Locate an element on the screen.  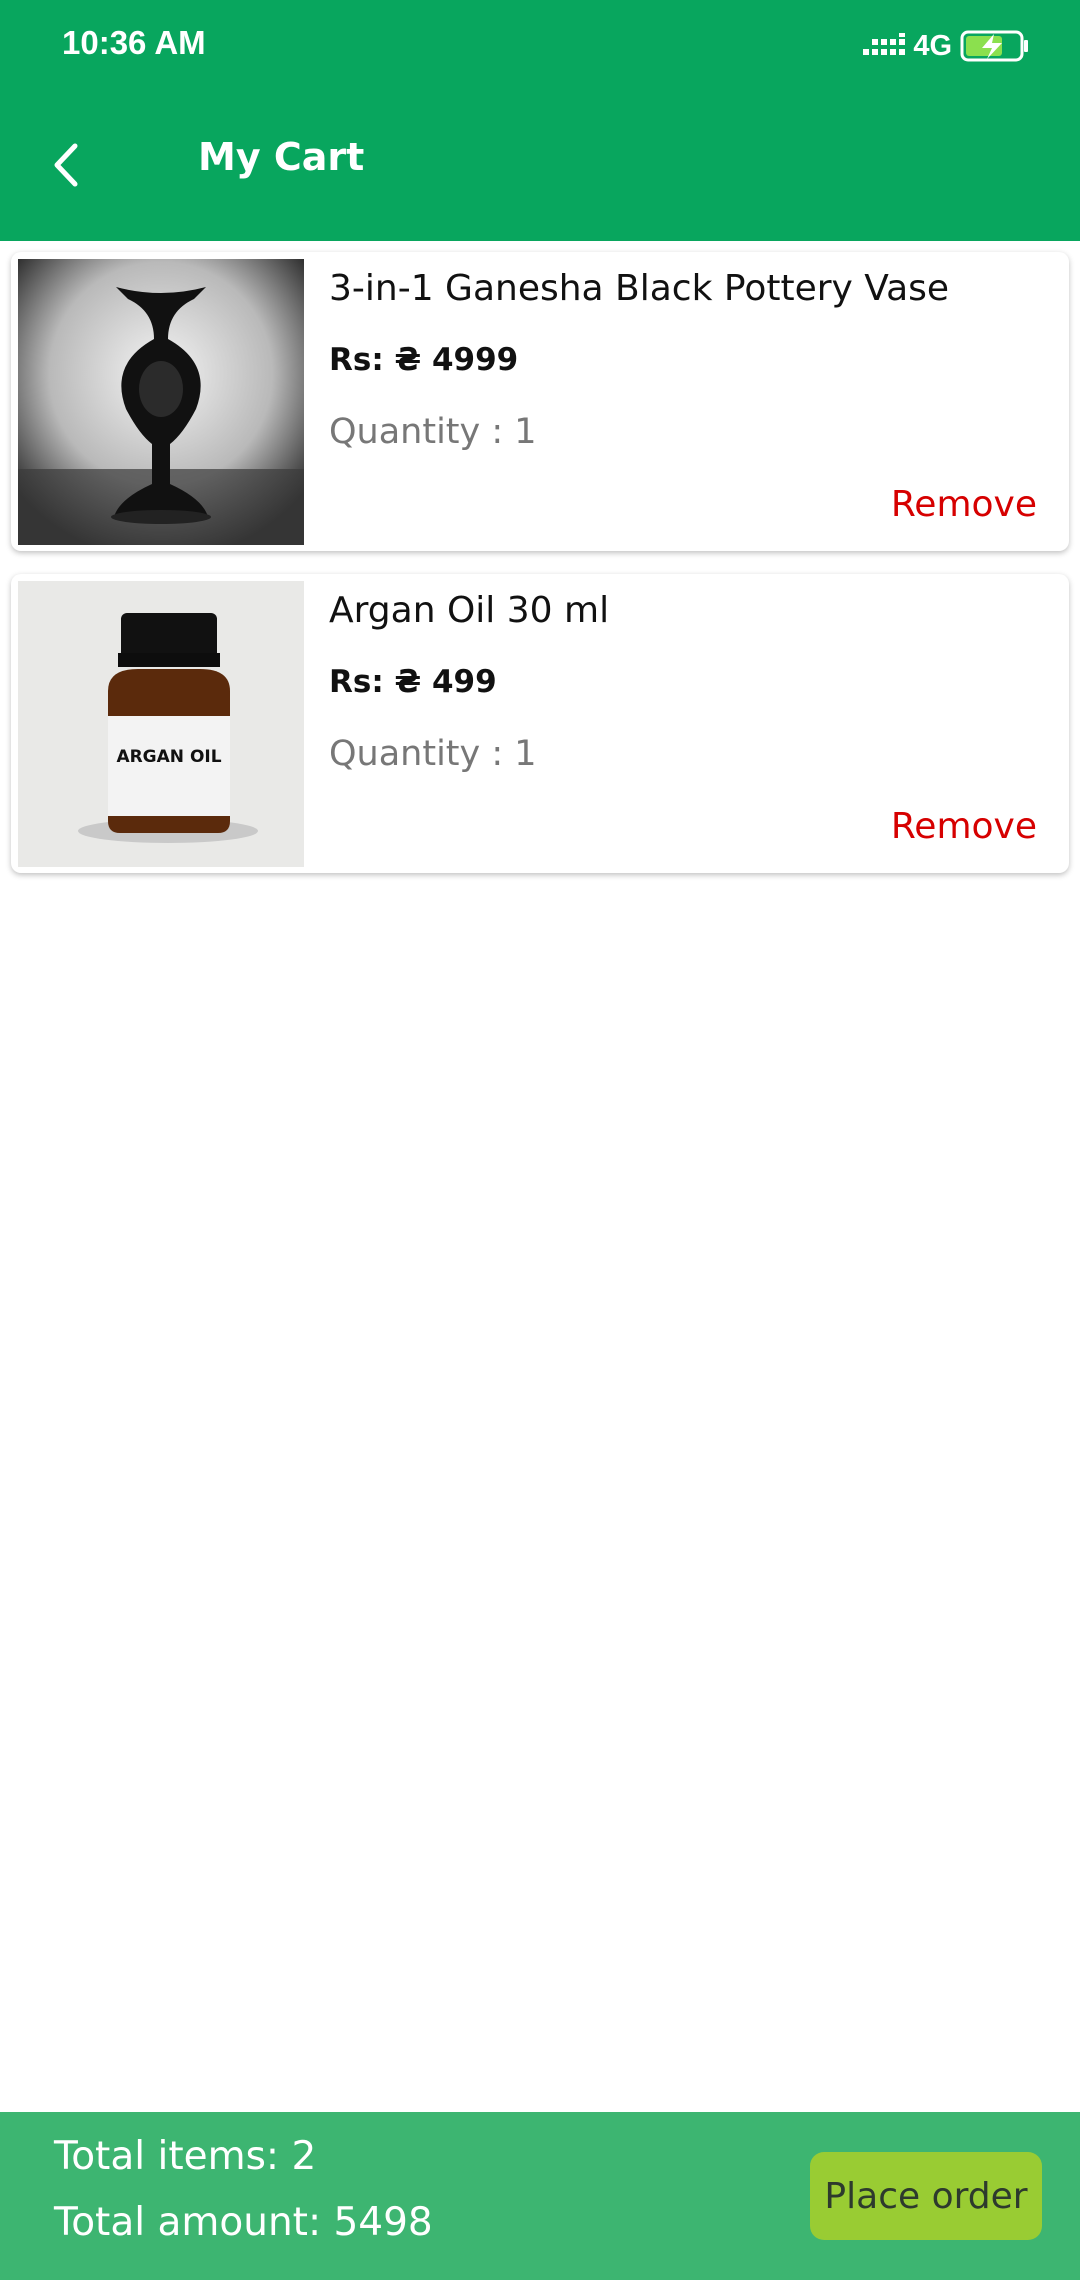
app-bar: 10:36 AM 4G My Cart is located at coordinates (540, 120).